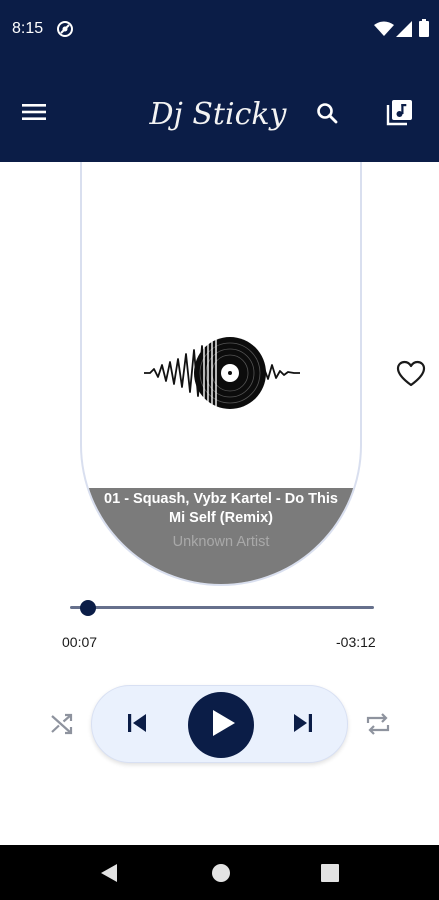 The width and height of the screenshot is (439, 900). I want to click on elapsed-time: 00:07, so click(80, 642).